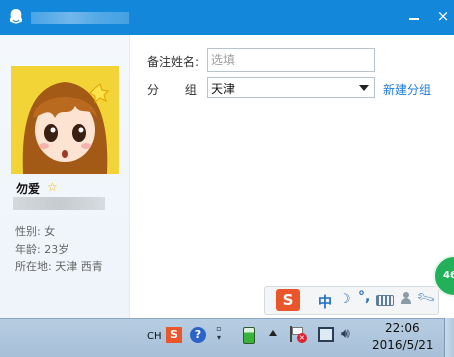 This screenshot has width=454, height=357. I want to click on group-select: 天津, so click(291, 87).